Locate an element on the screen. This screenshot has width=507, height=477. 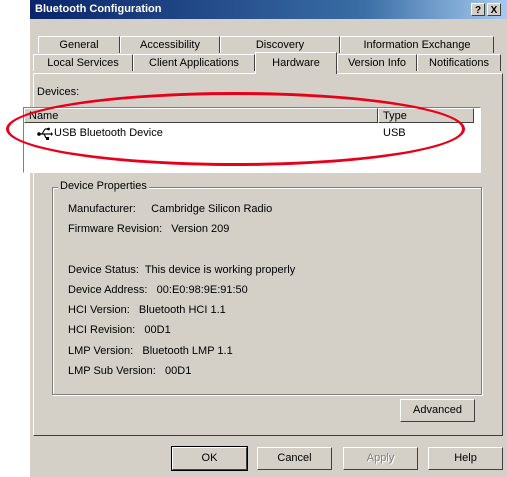
usb-icon is located at coordinates (45, 135).